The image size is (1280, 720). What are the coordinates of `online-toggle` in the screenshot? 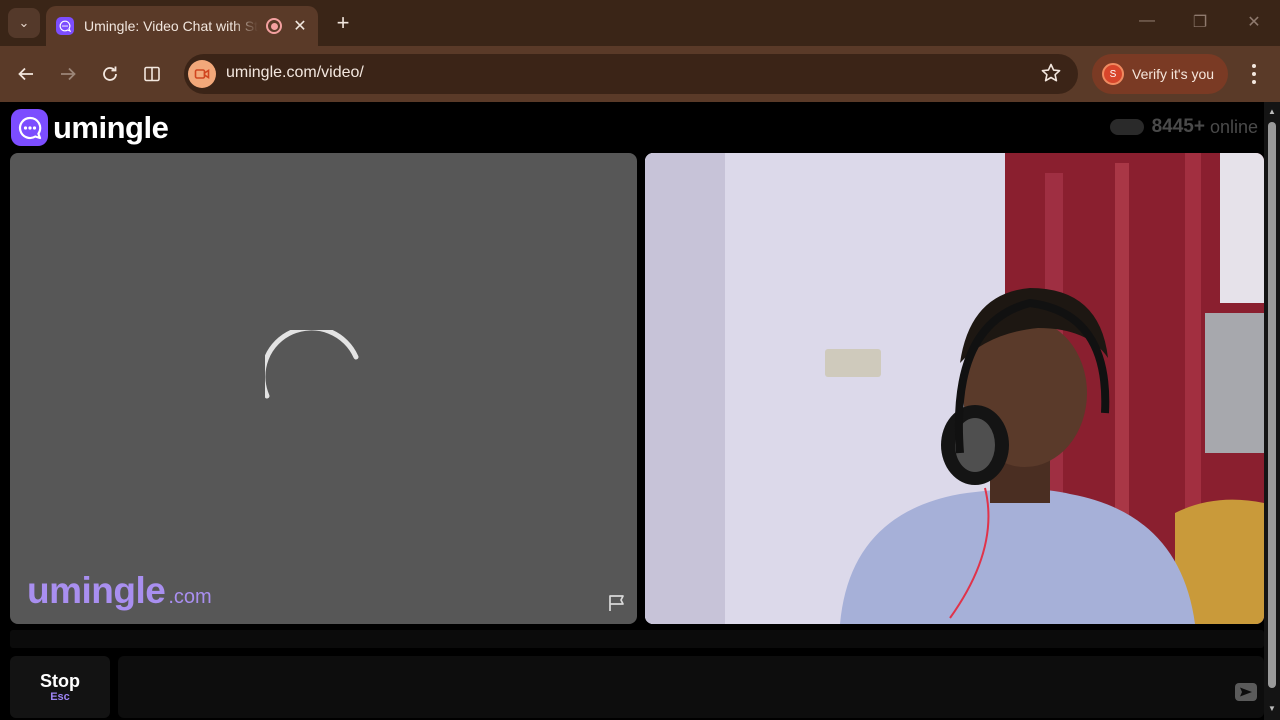 It's located at (1126, 127).